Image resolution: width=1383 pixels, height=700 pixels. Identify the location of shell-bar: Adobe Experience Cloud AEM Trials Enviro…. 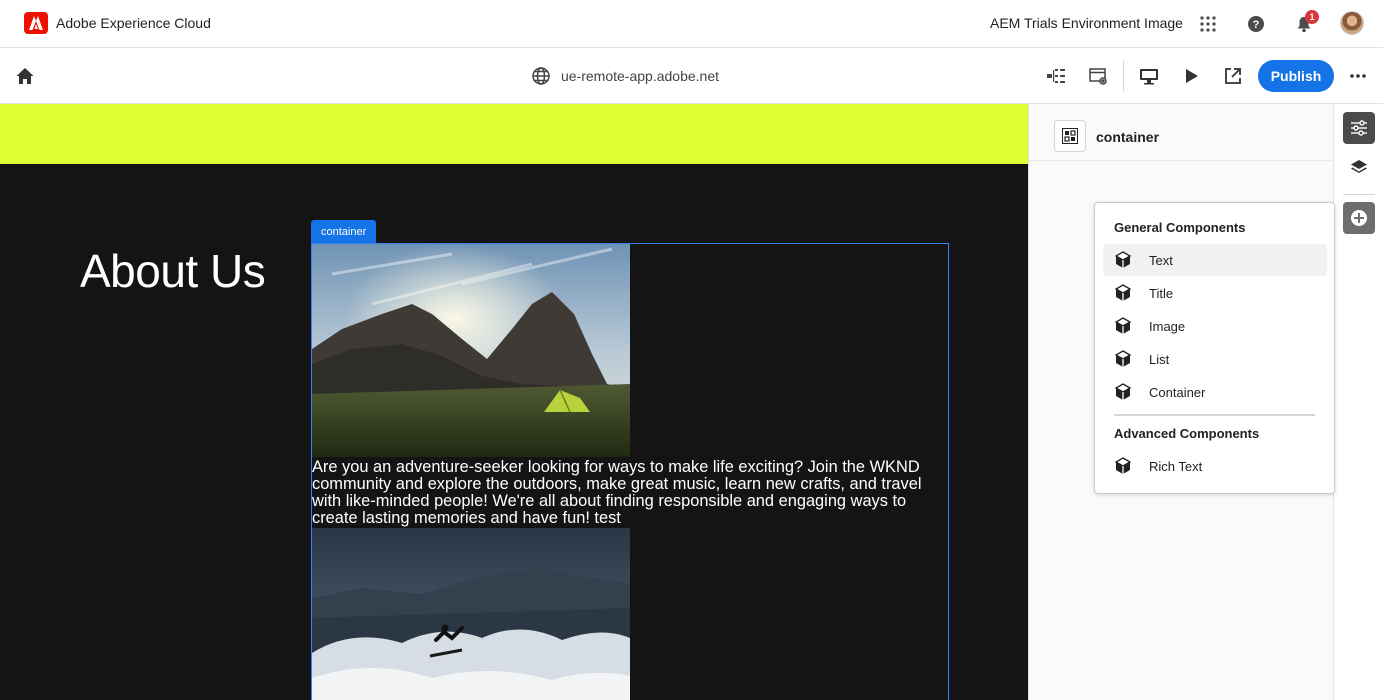
(691, 24).